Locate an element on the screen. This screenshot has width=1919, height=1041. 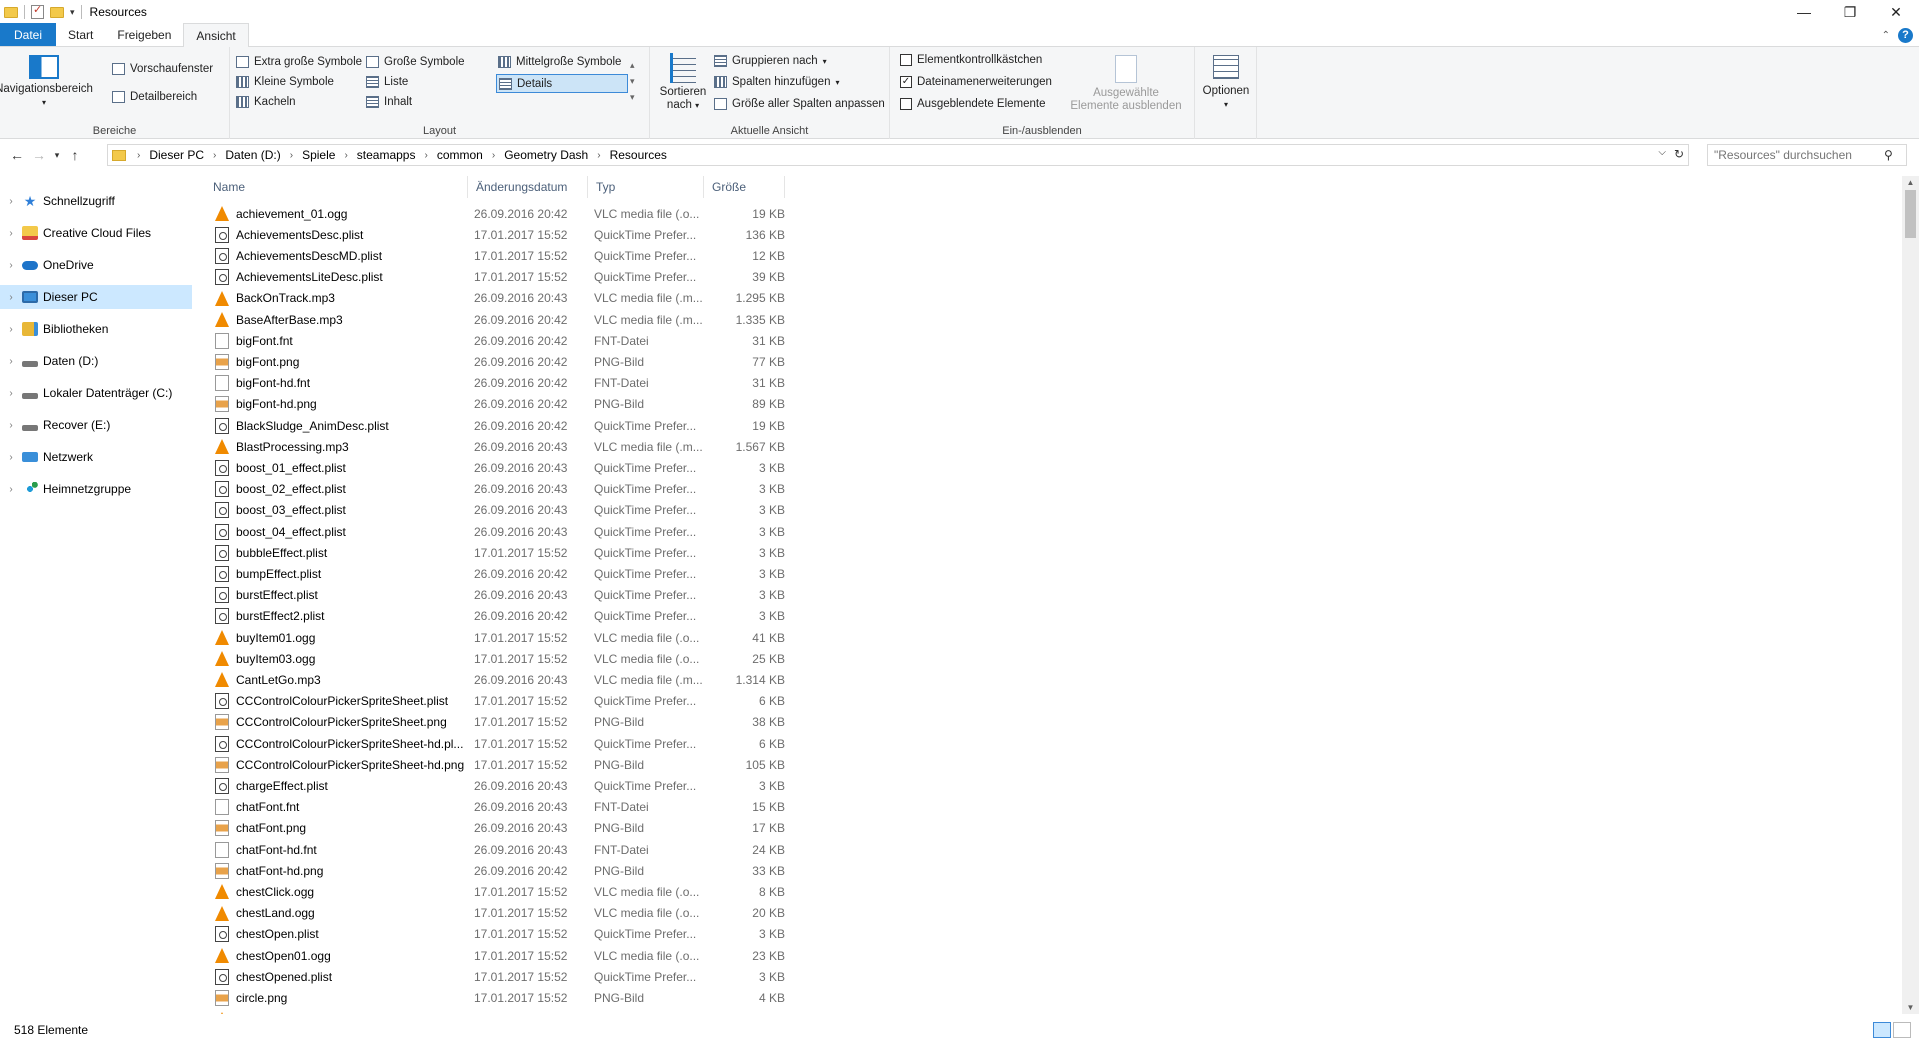
file-name-cell: CantLetGo.mp3 is located at coordinates (345, 680).